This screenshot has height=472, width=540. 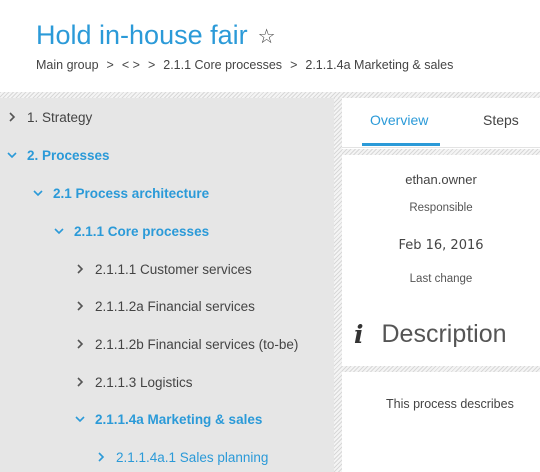 I want to click on description-title: Description, so click(x=444, y=334).